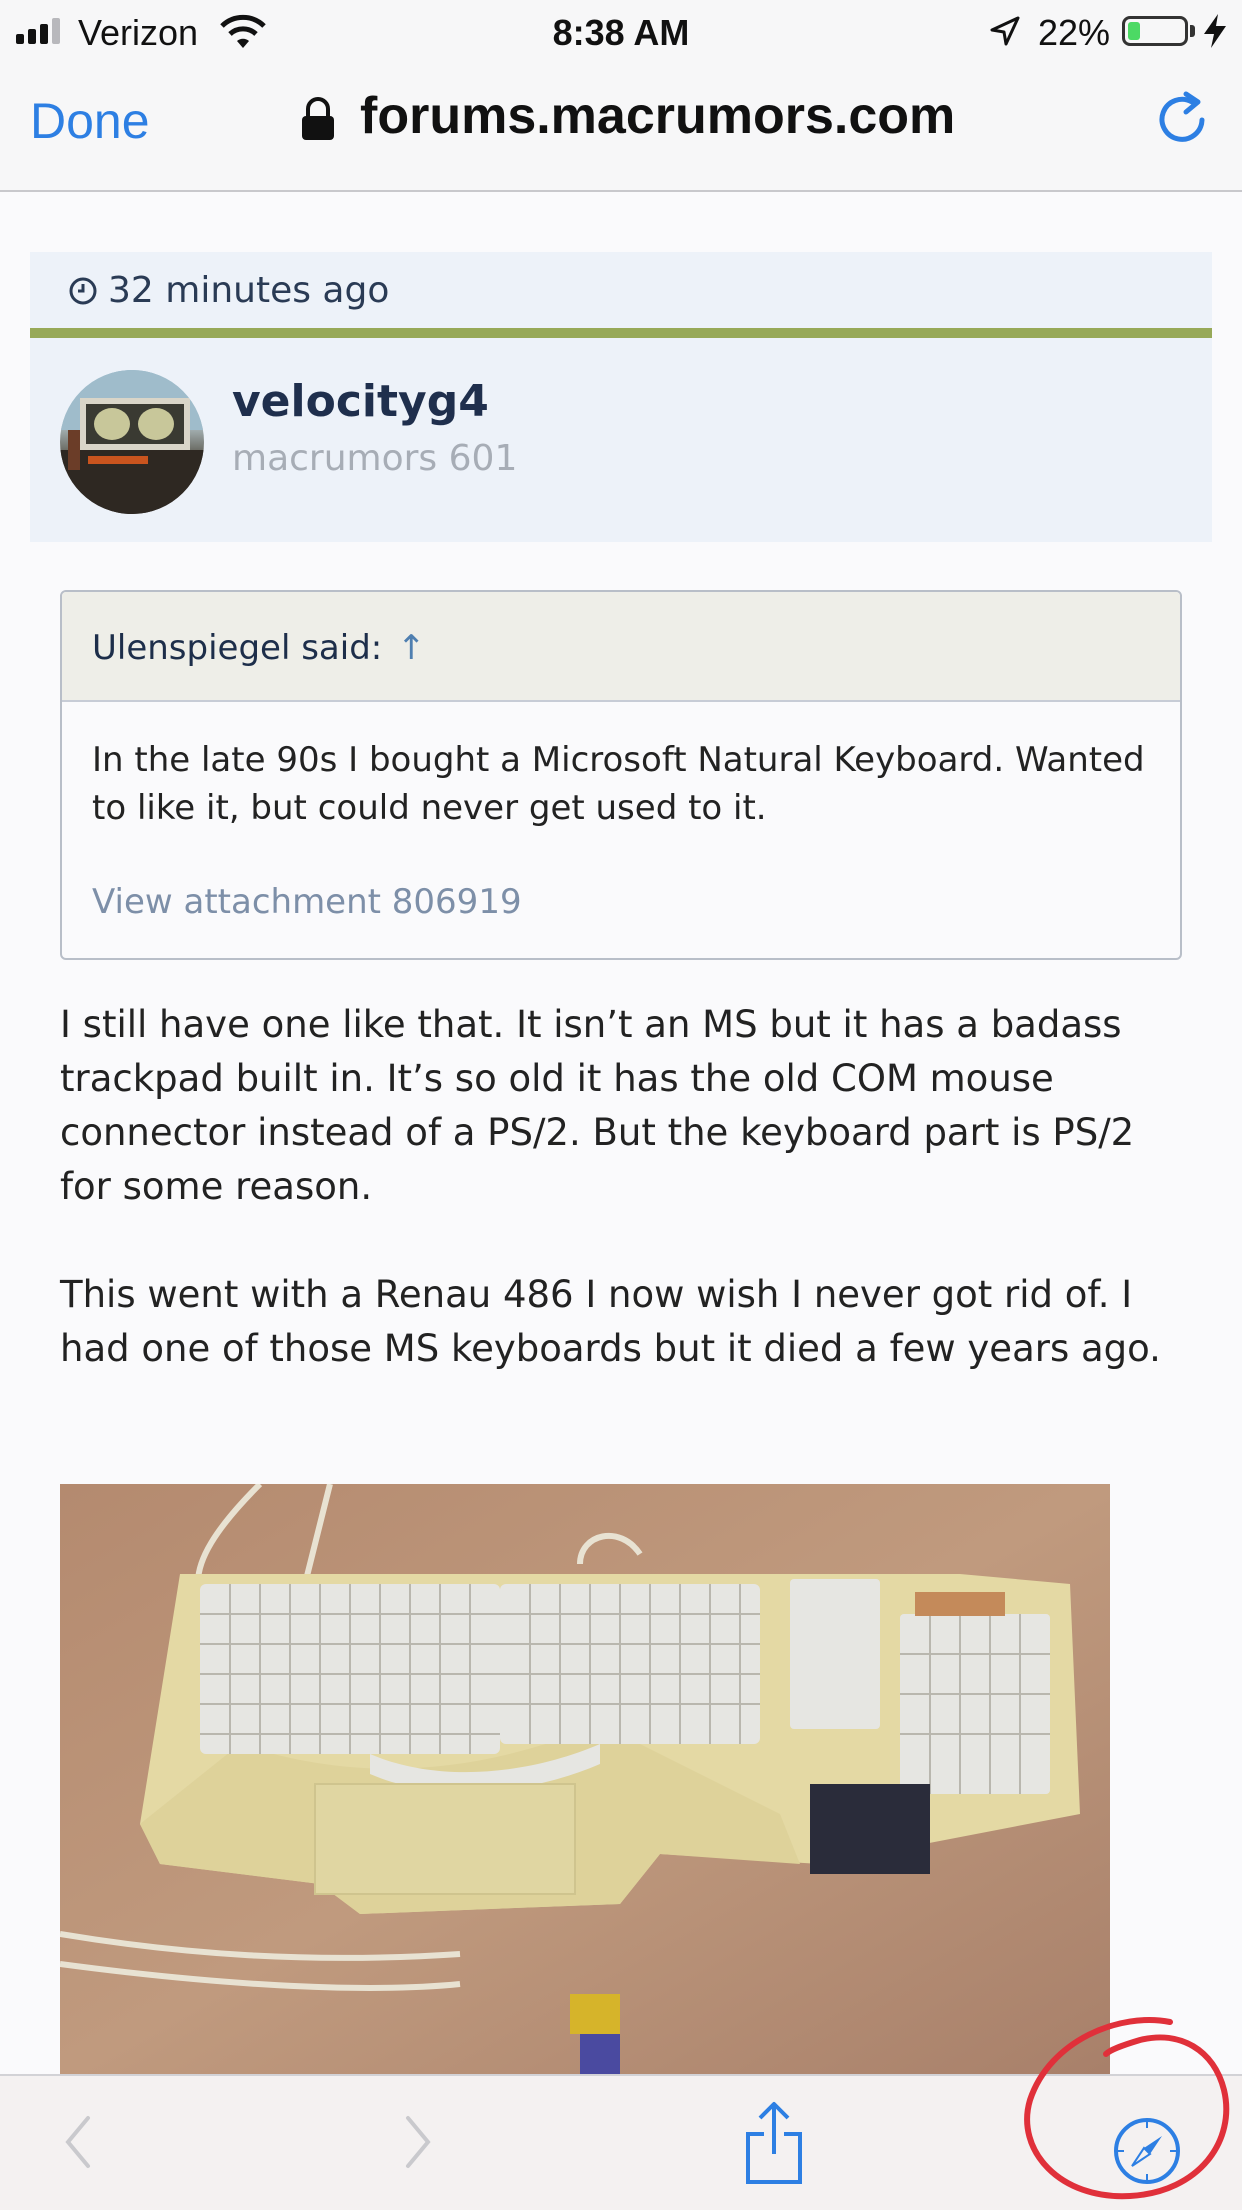 The image size is (1242, 2210). I want to click on avatar-image, so click(132, 442).